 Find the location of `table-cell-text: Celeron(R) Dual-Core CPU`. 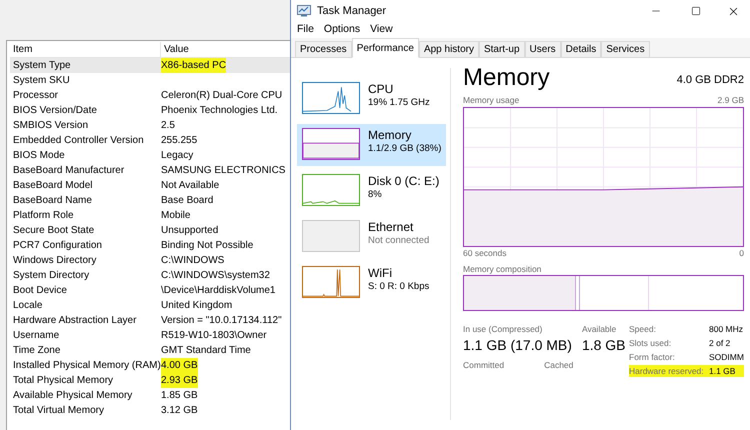

table-cell-text: Celeron(R) Dual-Core CPU is located at coordinates (221, 96).